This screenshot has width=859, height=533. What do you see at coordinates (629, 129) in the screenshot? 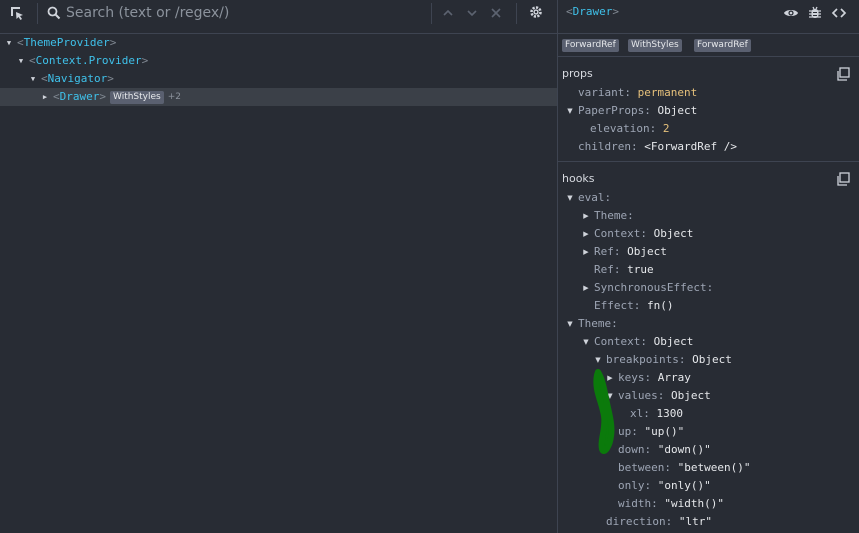
I see `prop-row: elevation: 2` at bounding box center [629, 129].